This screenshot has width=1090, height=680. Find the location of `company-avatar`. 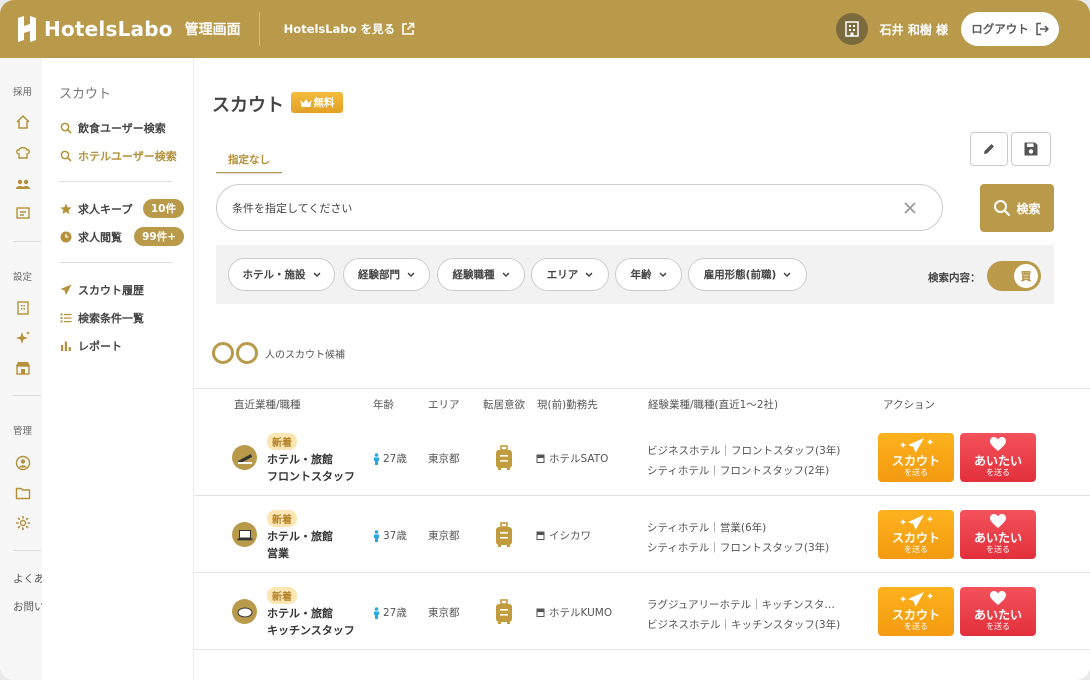

company-avatar is located at coordinates (851, 29).